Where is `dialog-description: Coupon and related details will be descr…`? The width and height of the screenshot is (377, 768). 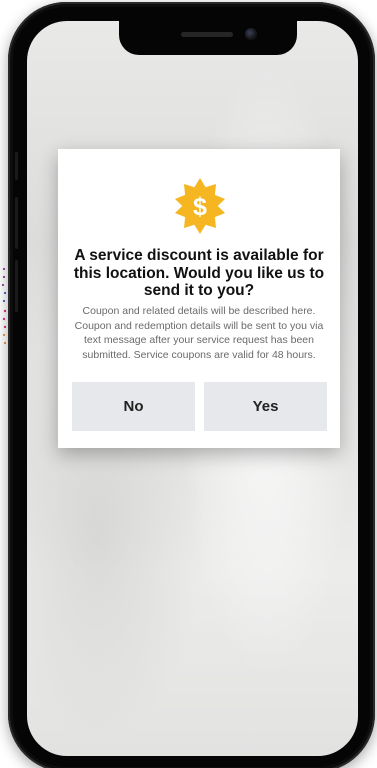 dialog-description: Coupon and related details will be descr… is located at coordinates (199, 333).